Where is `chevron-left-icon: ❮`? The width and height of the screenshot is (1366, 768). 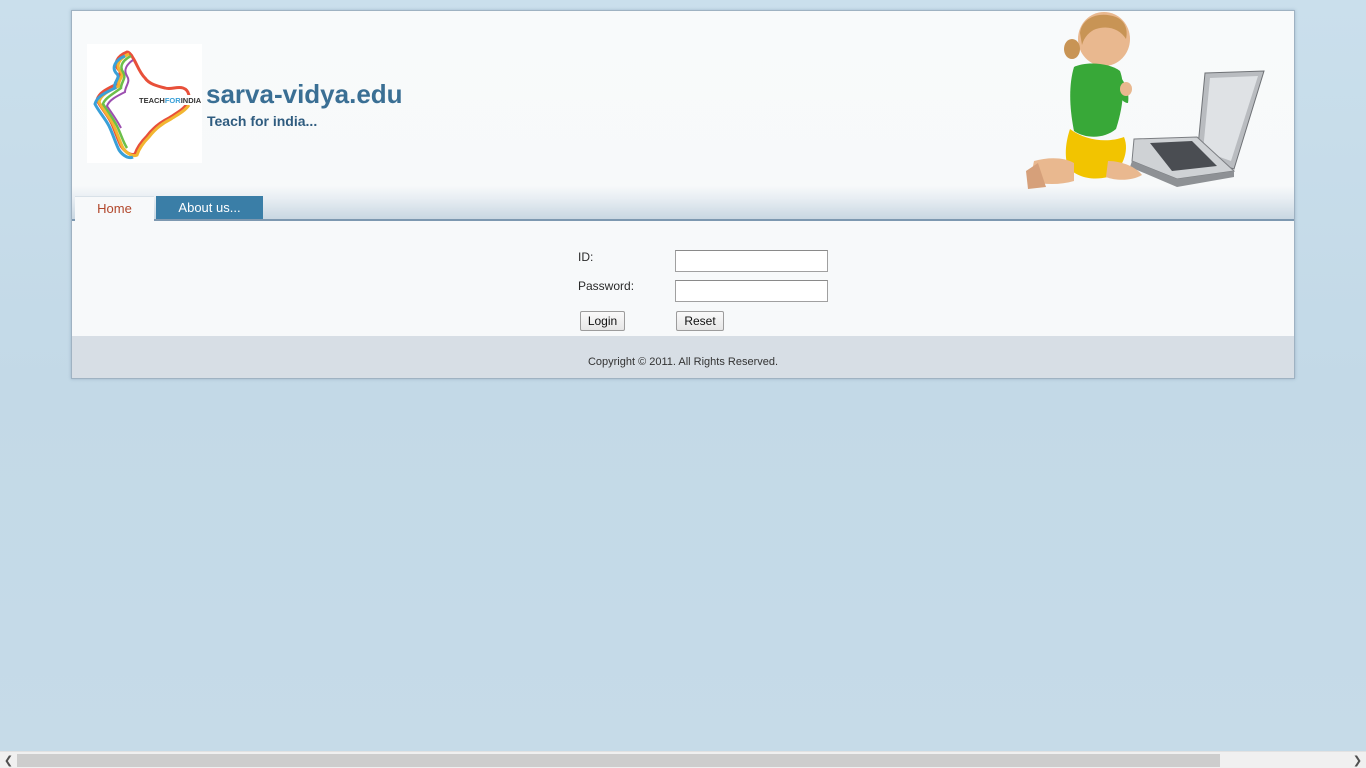 chevron-left-icon: ❮ is located at coordinates (8, 760).